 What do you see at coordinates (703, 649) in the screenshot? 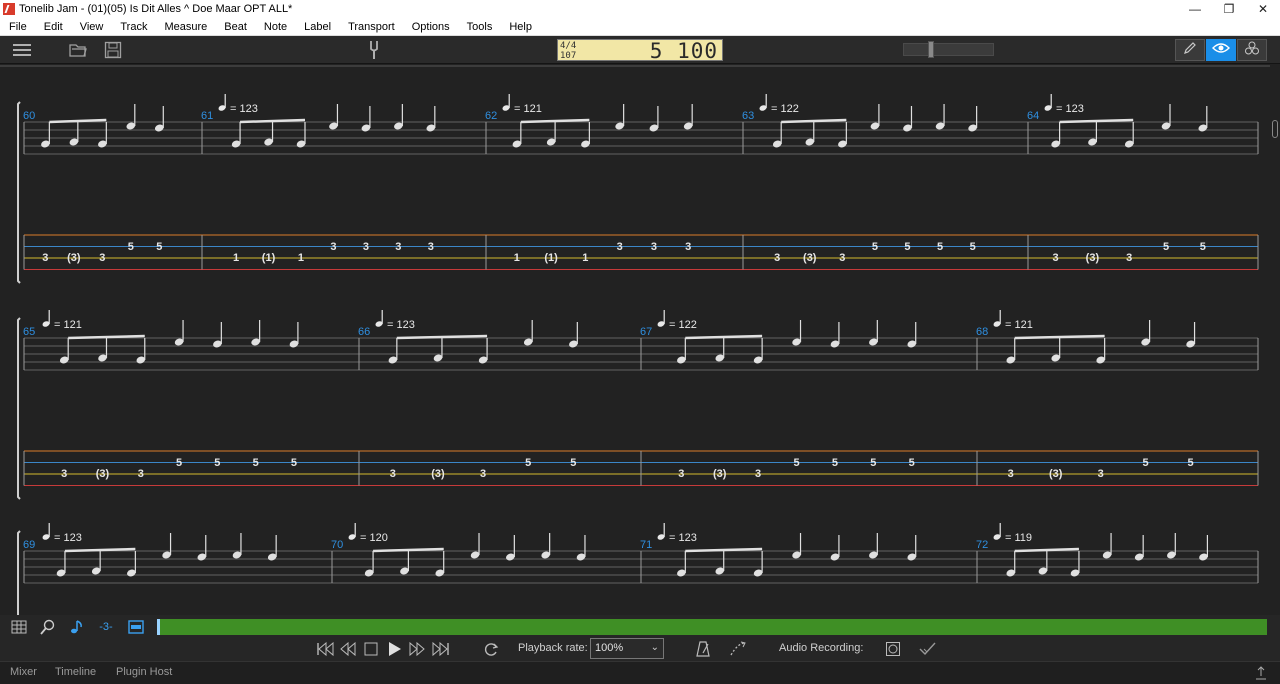
I see `metronome-icon` at bounding box center [703, 649].